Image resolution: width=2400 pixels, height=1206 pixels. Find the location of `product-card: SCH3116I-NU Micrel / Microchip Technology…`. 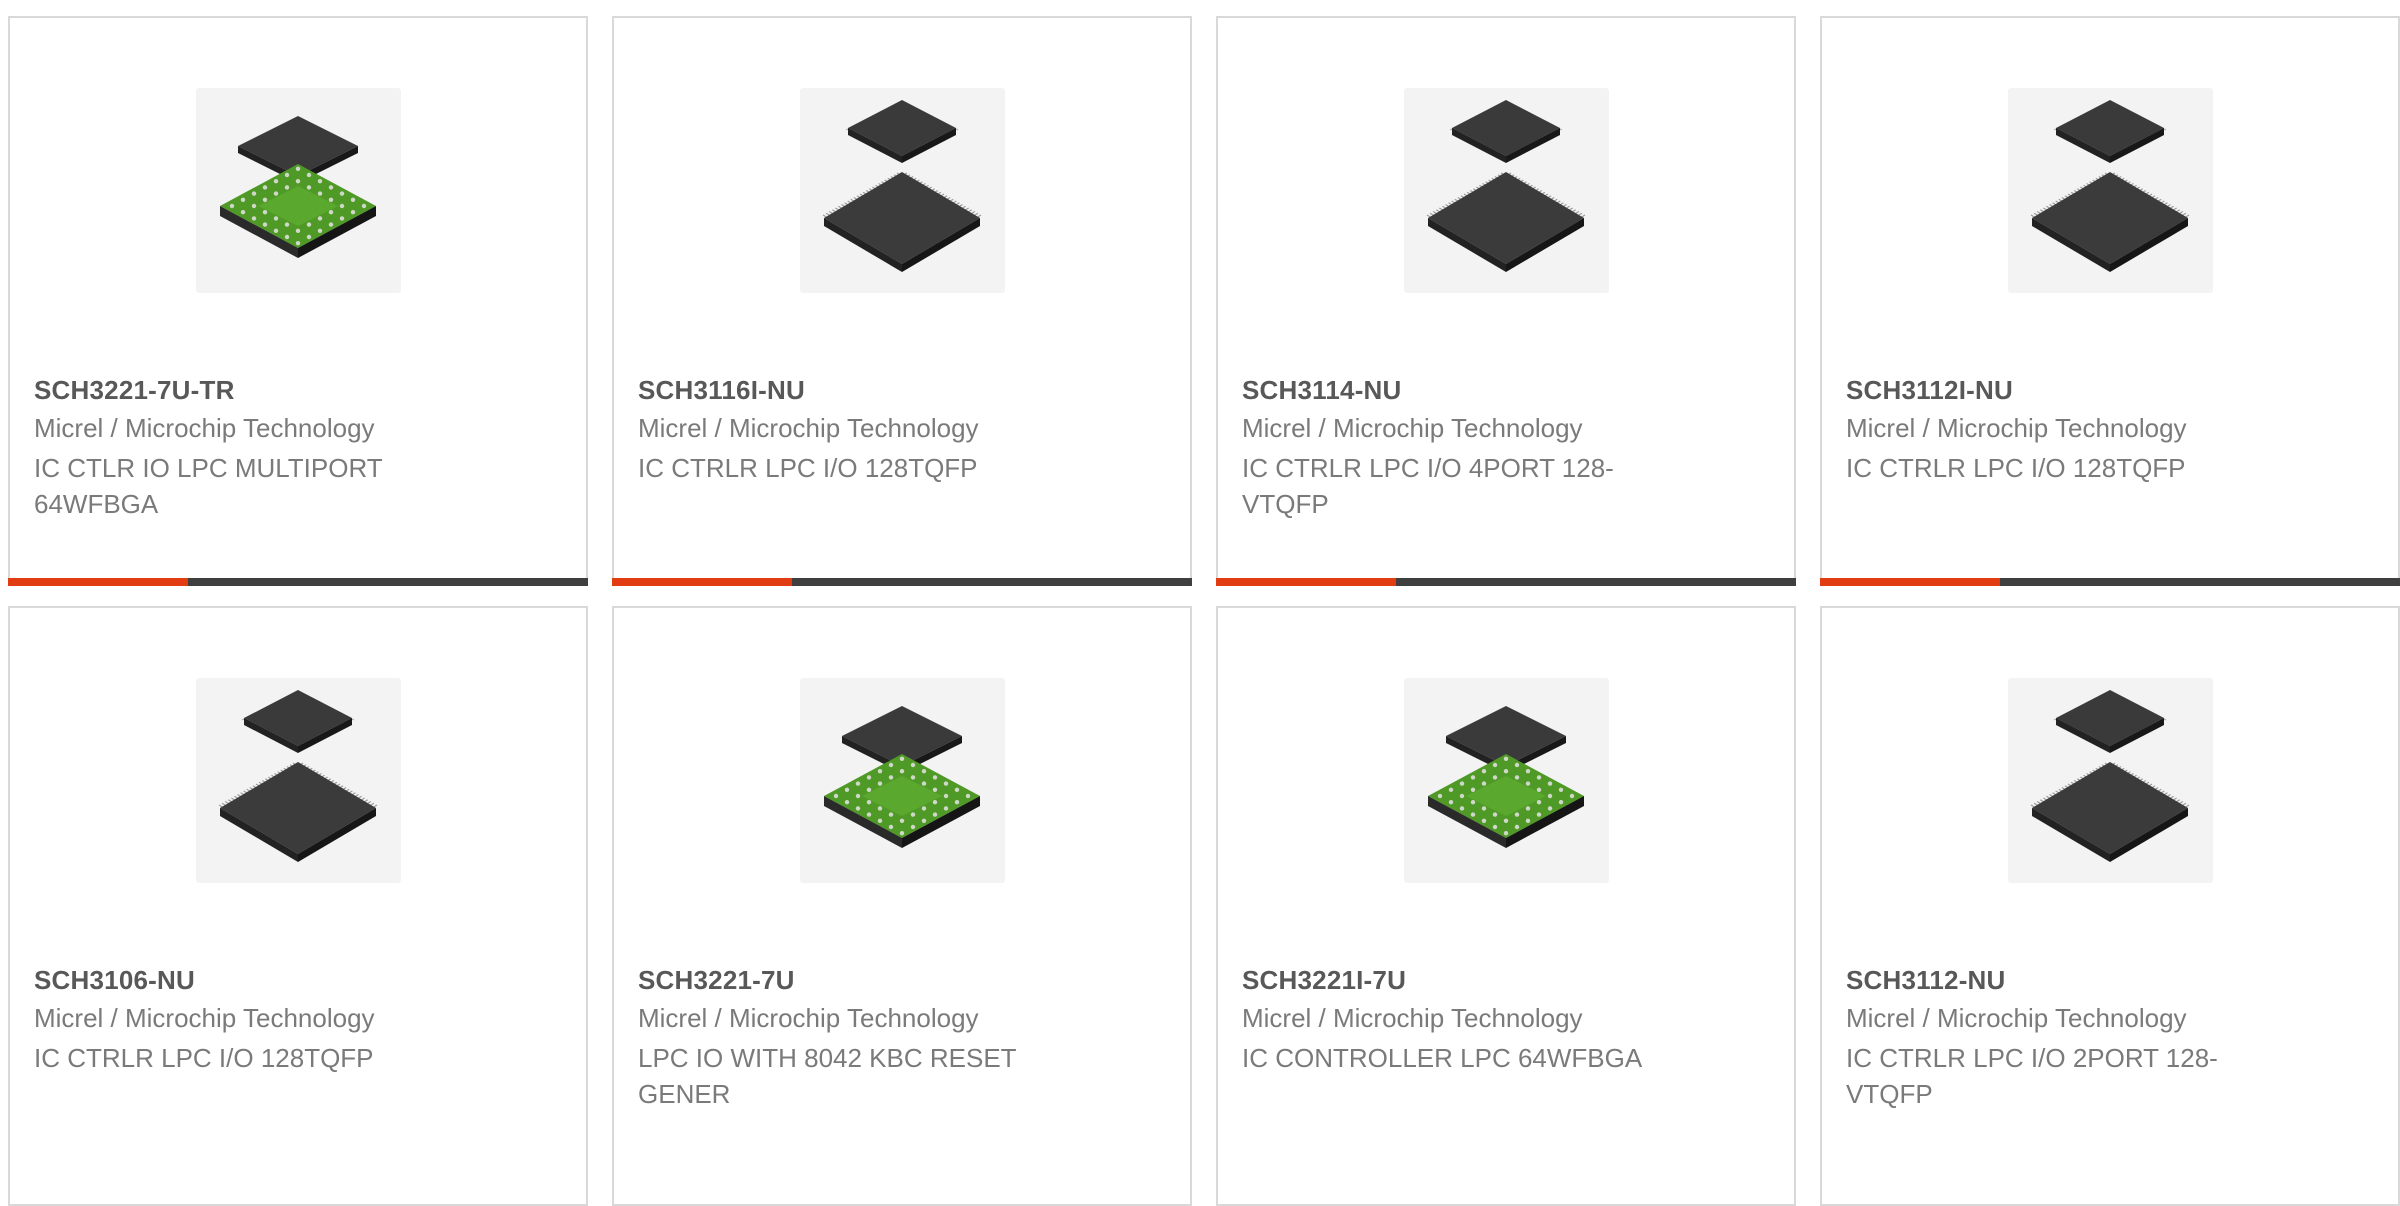

product-card: SCH3116I-NU Micrel / Microchip Technology… is located at coordinates (902, 301).